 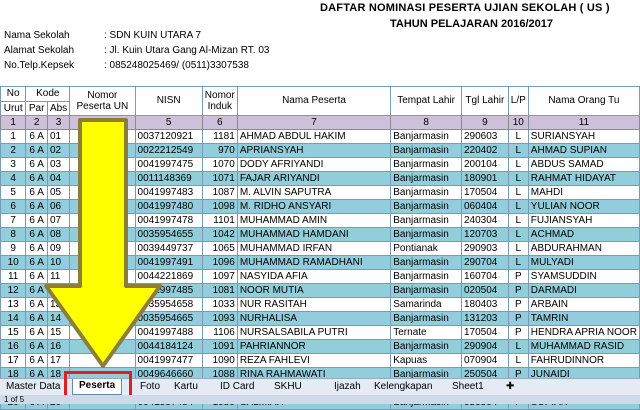 What do you see at coordinates (219, 346) in the screenshot?
I see `table-cell-induk: 1091` at bounding box center [219, 346].